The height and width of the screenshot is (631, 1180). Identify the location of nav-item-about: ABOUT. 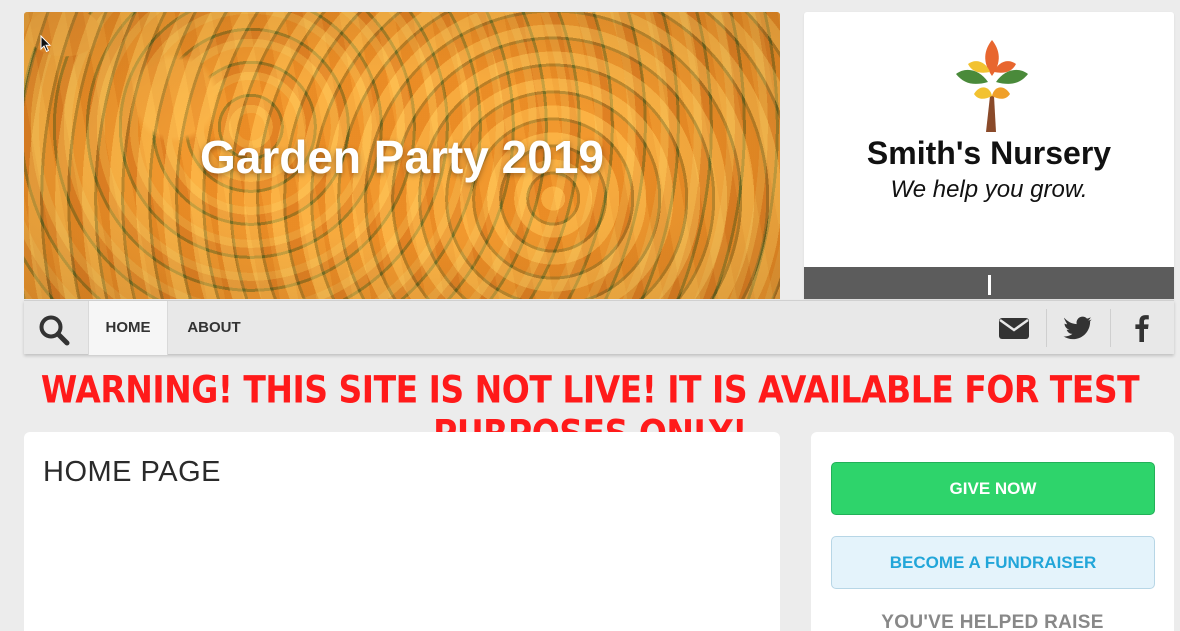
(214, 328).